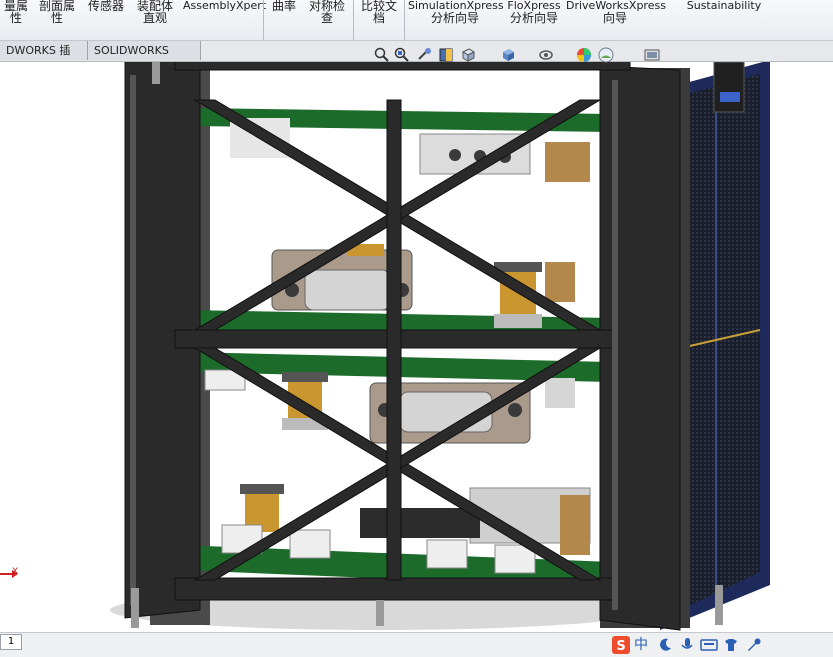  I want to click on ribbon-label: 传感器, so click(105, 6).